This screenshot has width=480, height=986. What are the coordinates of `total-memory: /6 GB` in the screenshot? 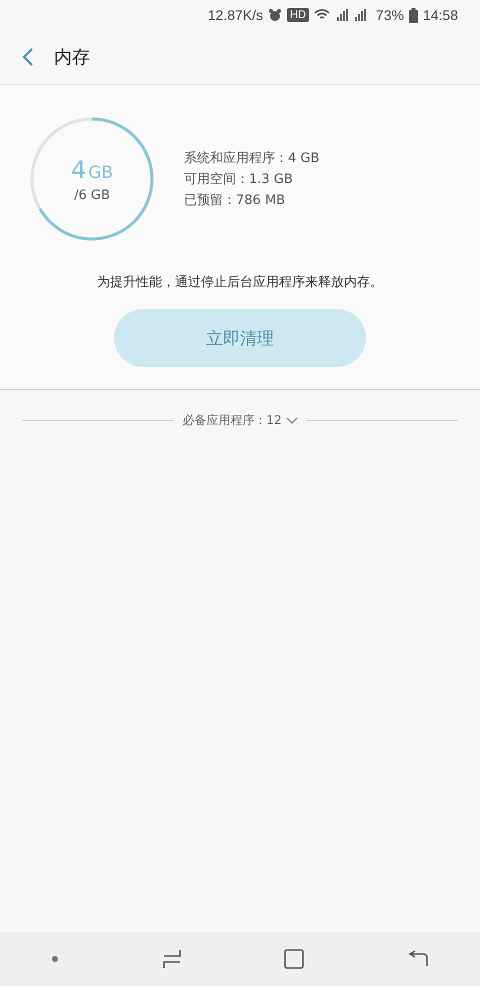 It's located at (92, 195).